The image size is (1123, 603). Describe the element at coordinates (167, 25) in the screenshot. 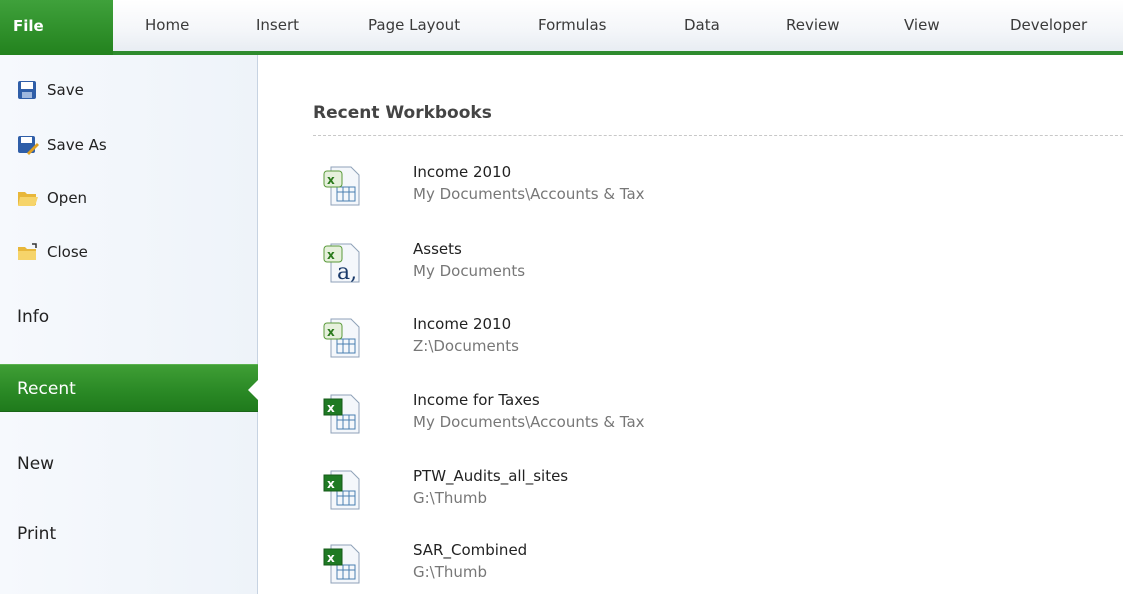

I see `tab-home: Home` at that location.